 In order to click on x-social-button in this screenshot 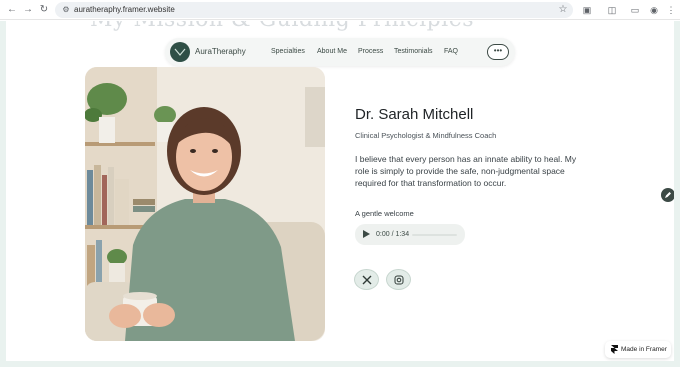, I will do `click(366, 279)`.